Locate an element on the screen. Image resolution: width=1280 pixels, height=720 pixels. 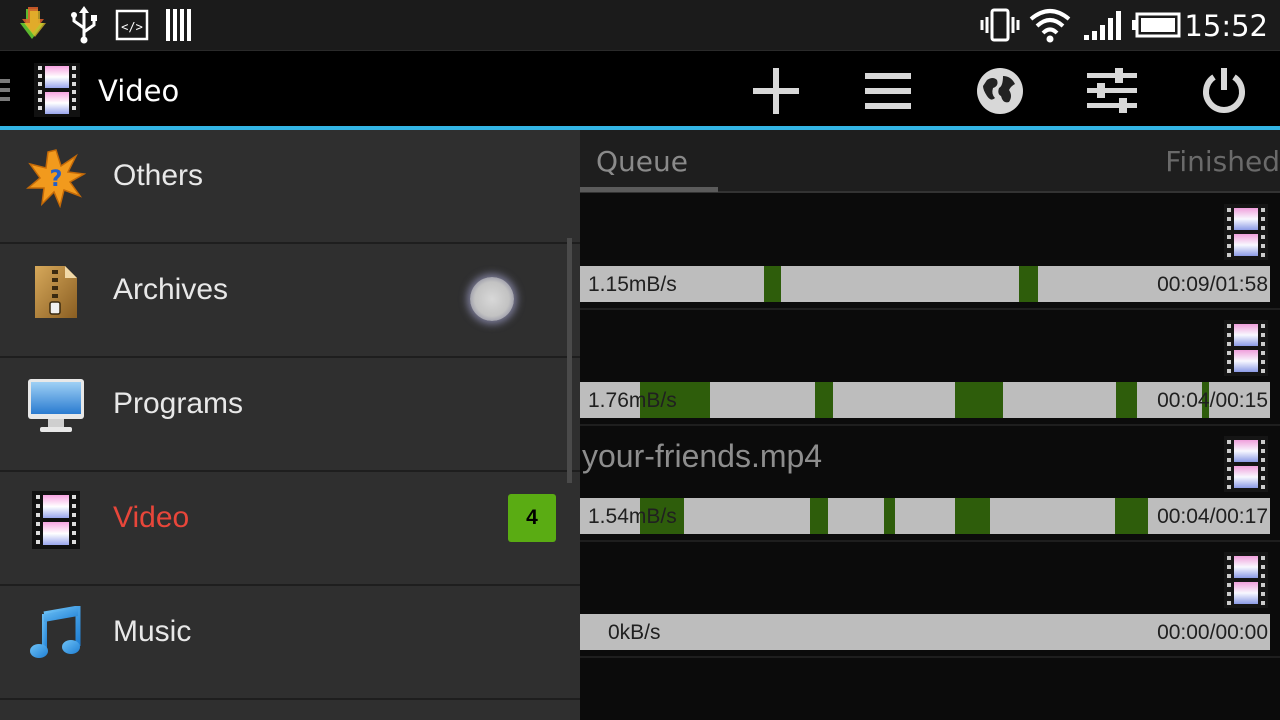
add-icon is located at coordinates (776, 91).